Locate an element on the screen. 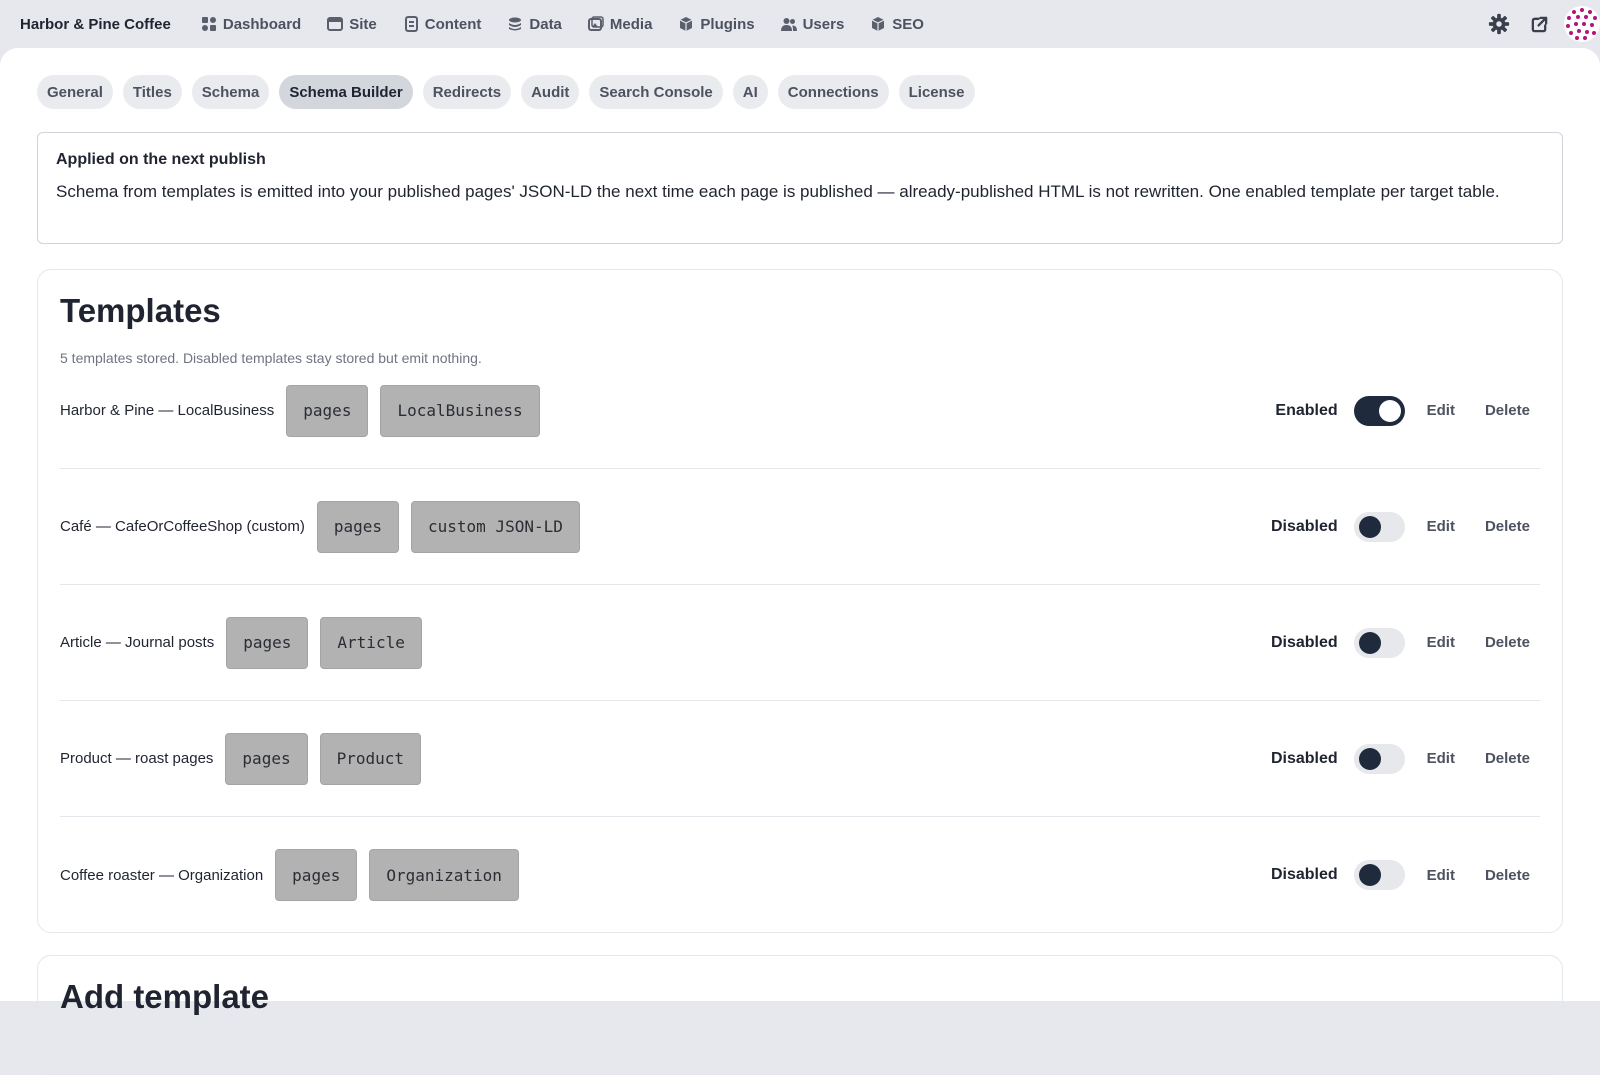 The width and height of the screenshot is (1600, 1075). seo-icon is located at coordinates (878, 24).